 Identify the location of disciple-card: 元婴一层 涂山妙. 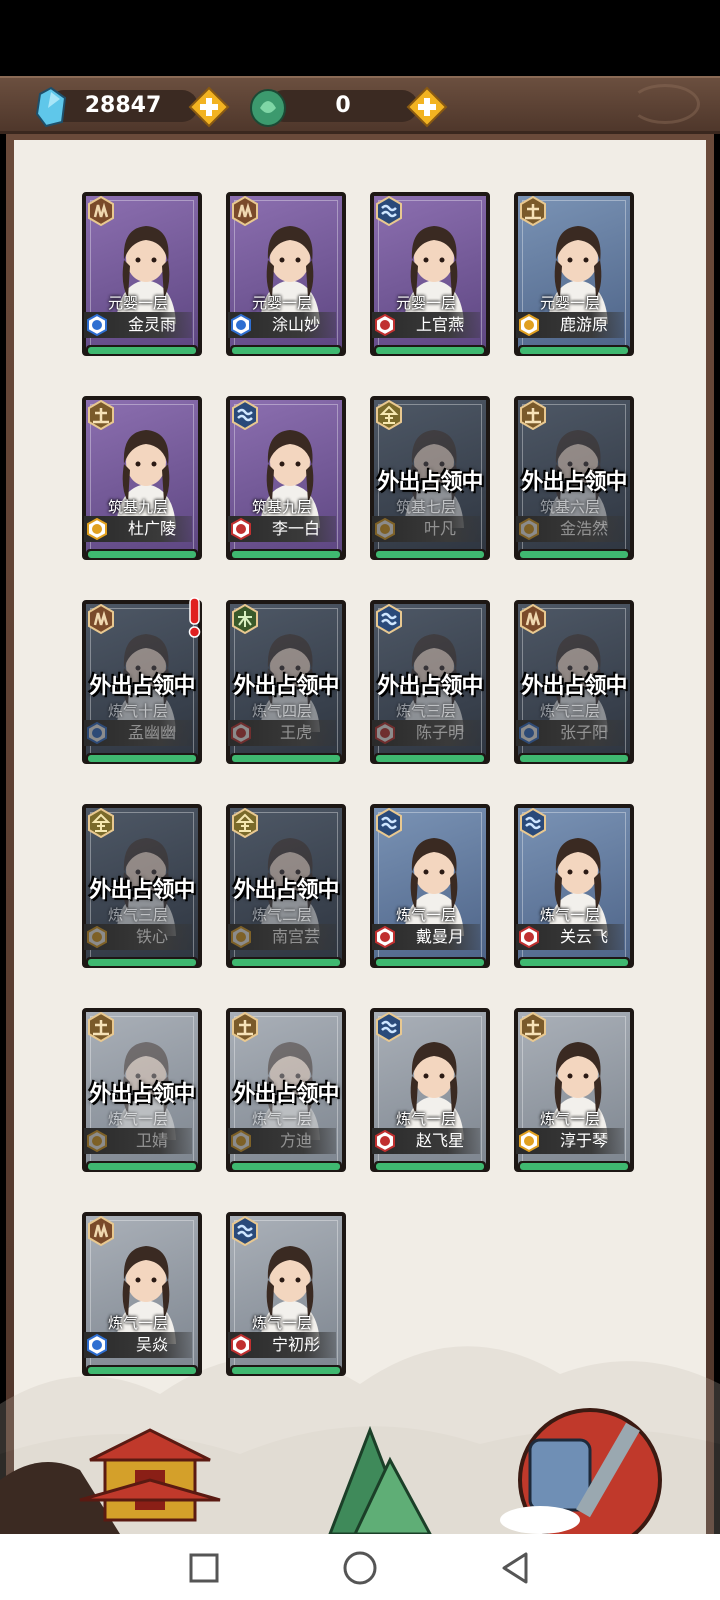
(286, 277).